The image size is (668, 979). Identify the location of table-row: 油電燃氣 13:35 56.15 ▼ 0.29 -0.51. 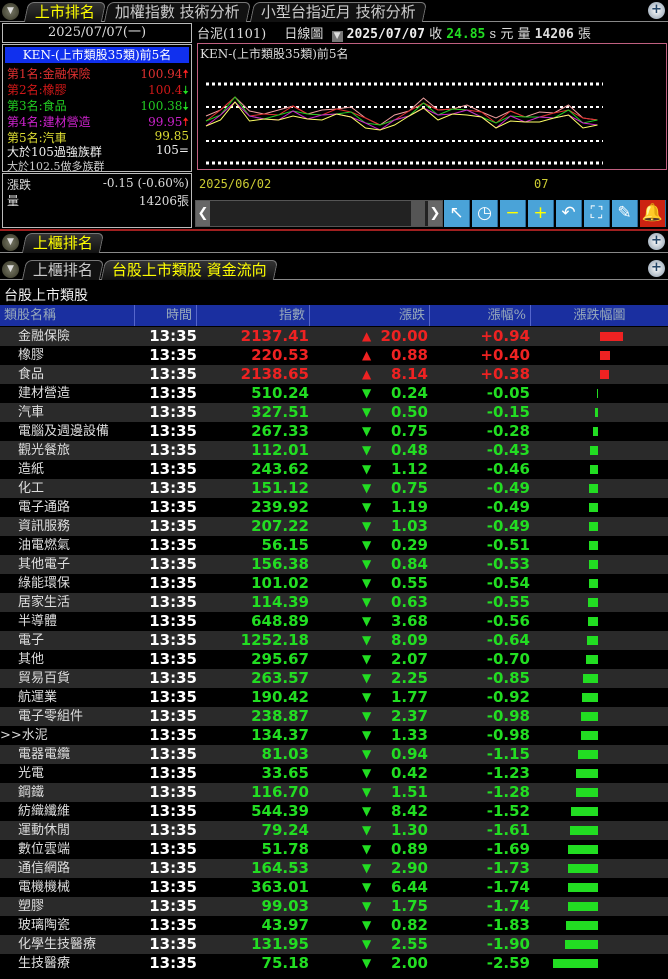
(334, 545).